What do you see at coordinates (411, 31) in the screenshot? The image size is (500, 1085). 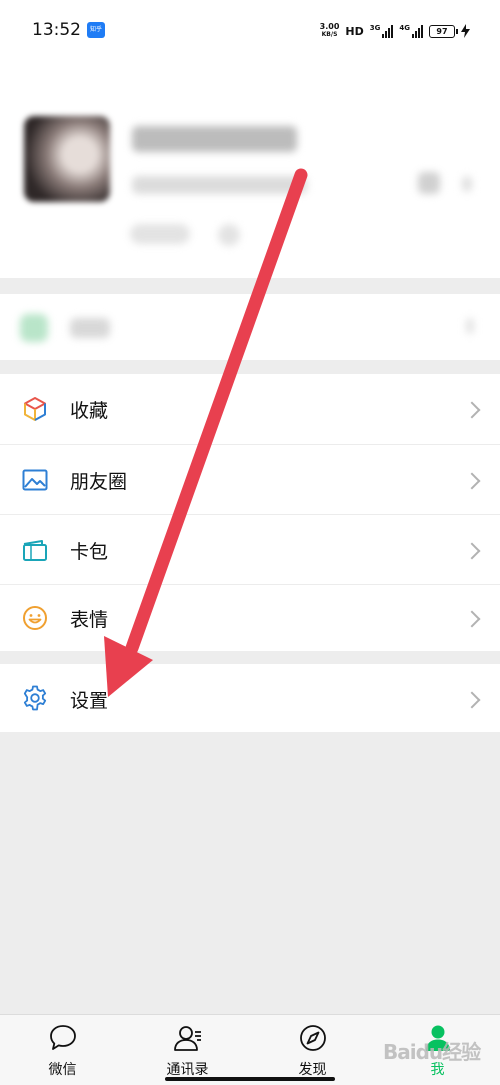 I see `signal-4g-icon: 4G` at bounding box center [411, 31].